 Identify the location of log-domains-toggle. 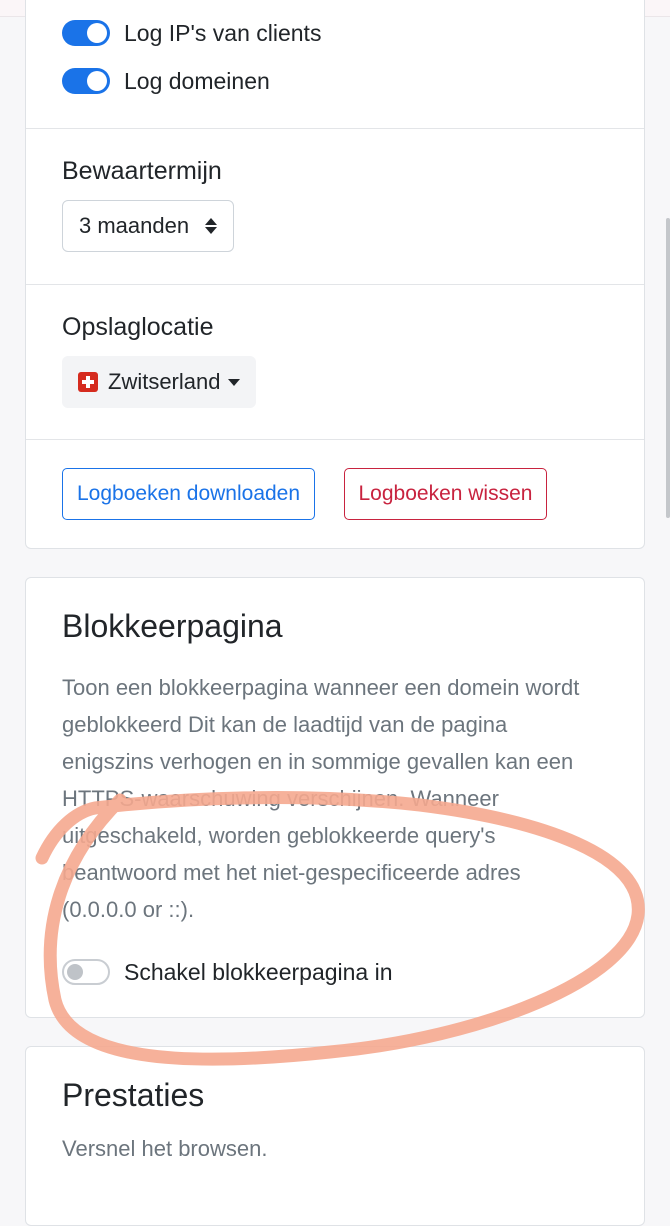
(86, 81).